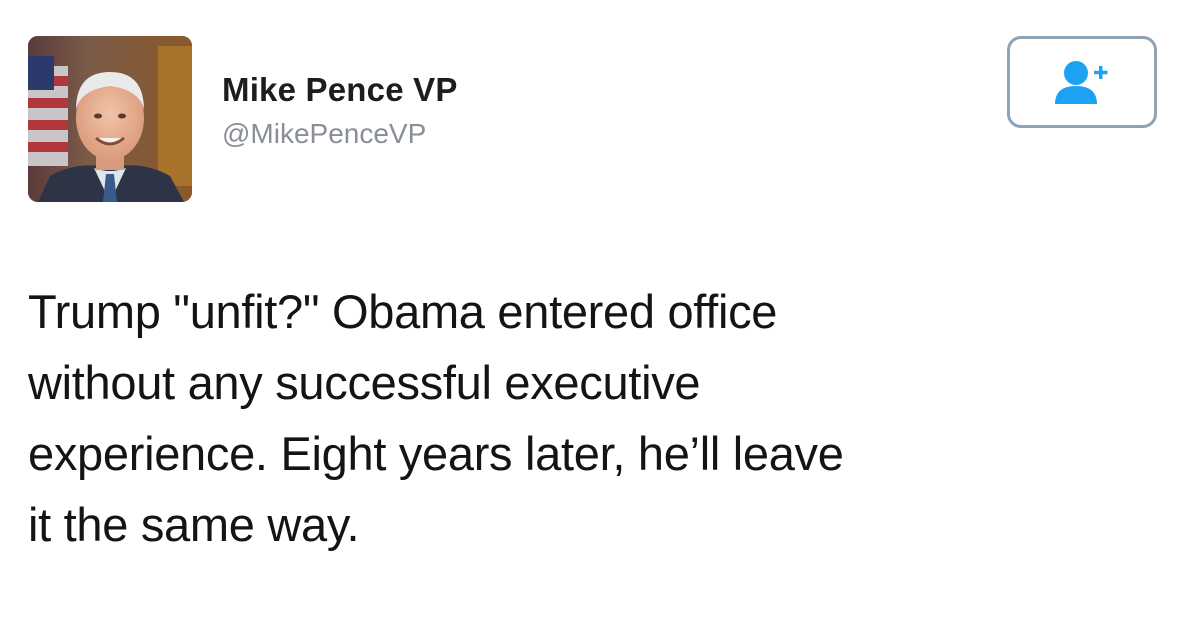 The width and height of the screenshot is (1200, 643). I want to click on tweet-text-line: Trump "unfit?" Obama entered office, so click(403, 311).